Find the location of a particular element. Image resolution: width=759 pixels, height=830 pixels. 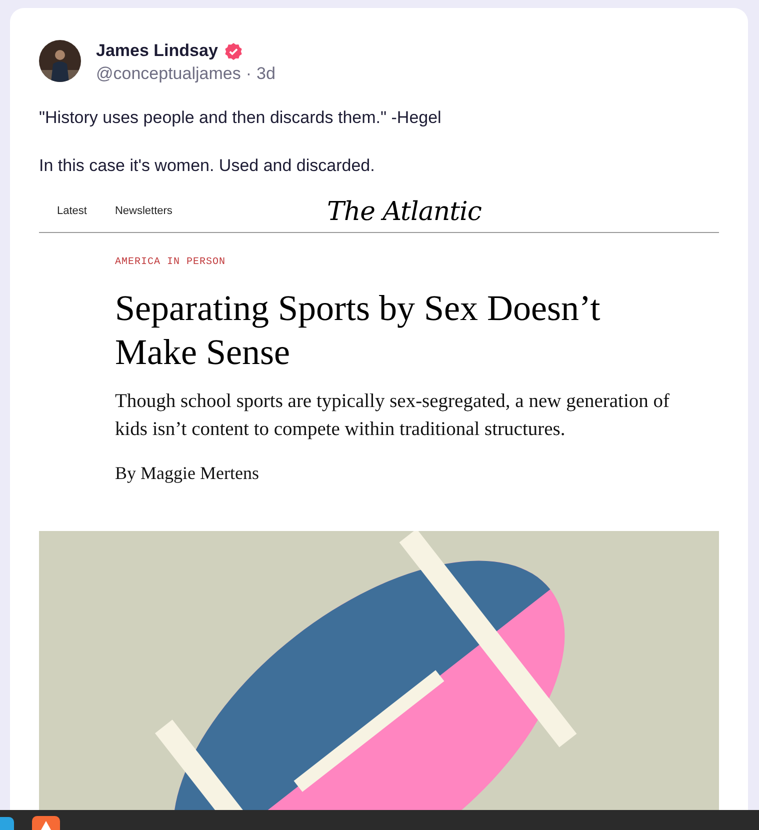

article-summary: Though school sports are typically sex-segregated, a new generation of kids isn’t content to compete within traditional structures. is located at coordinates (392, 416).